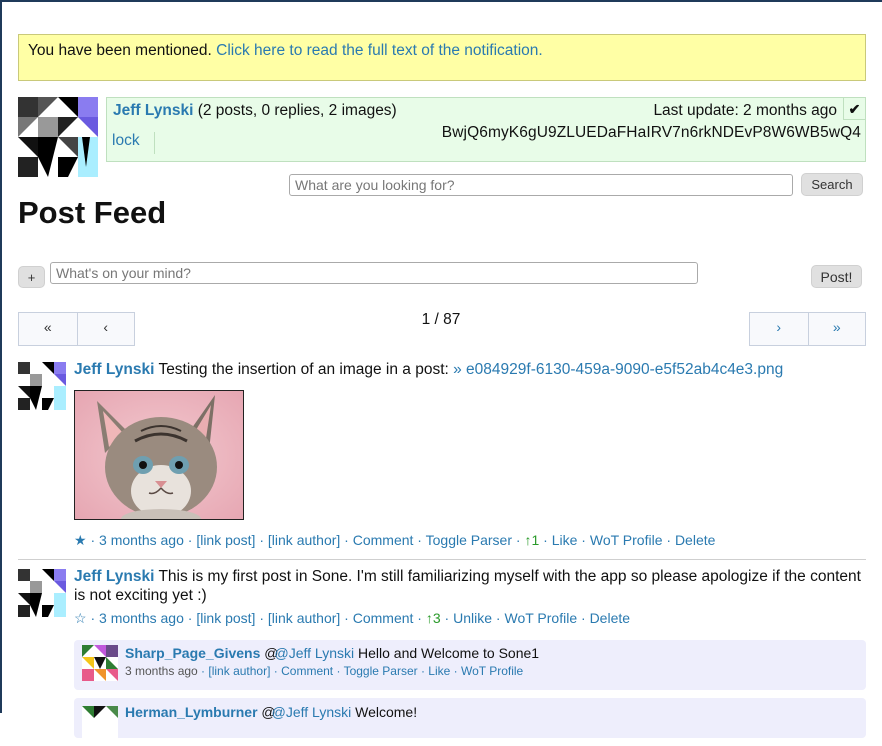  What do you see at coordinates (442, 559) in the screenshot?
I see `post-divider` at bounding box center [442, 559].